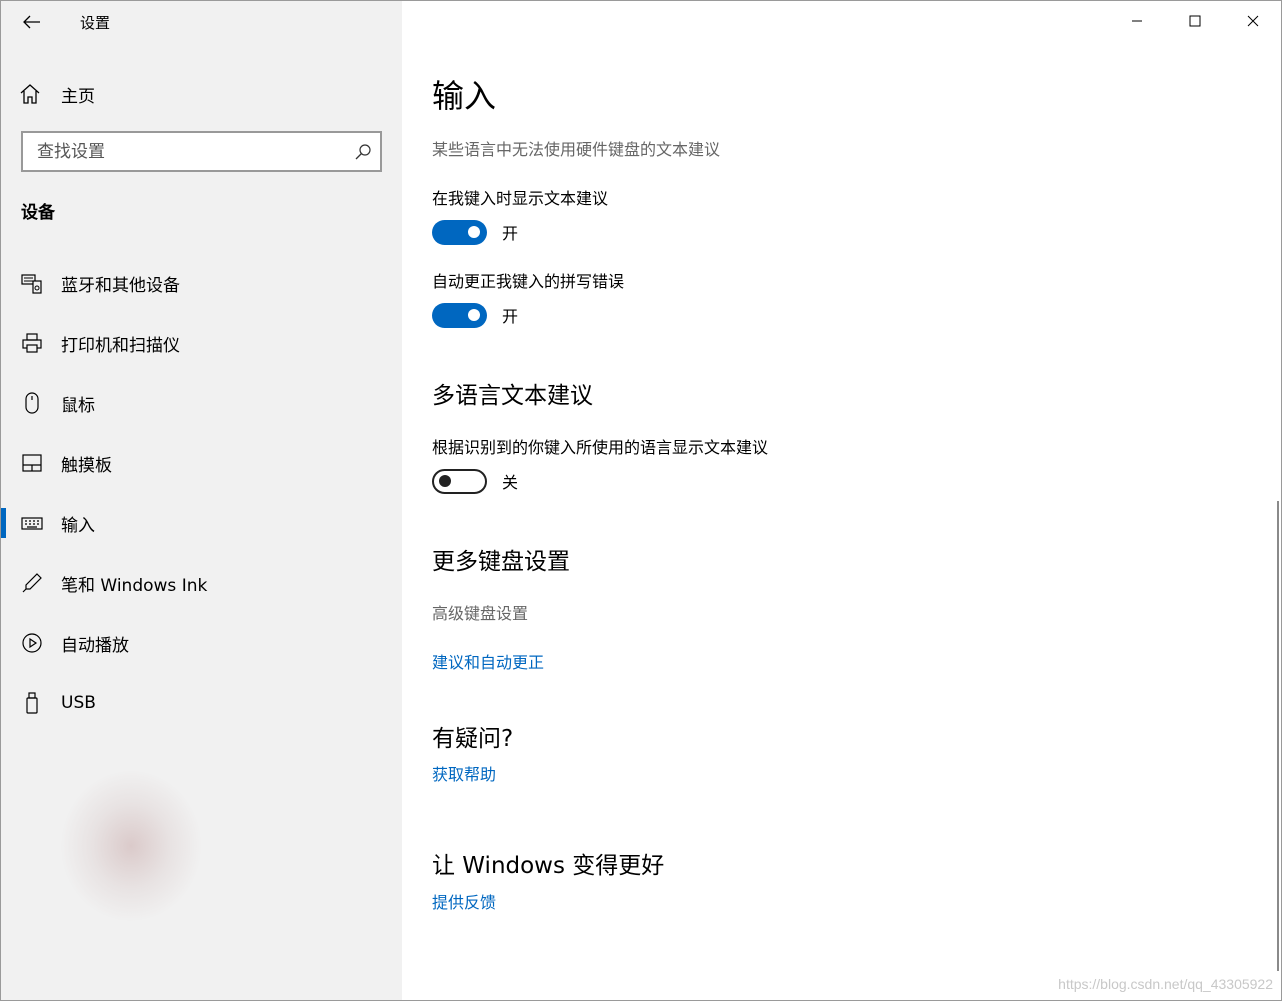 The height and width of the screenshot is (1001, 1282). Describe the element at coordinates (95, 645) in the screenshot. I see `sidebar-item-label: 自动播放` at that location.